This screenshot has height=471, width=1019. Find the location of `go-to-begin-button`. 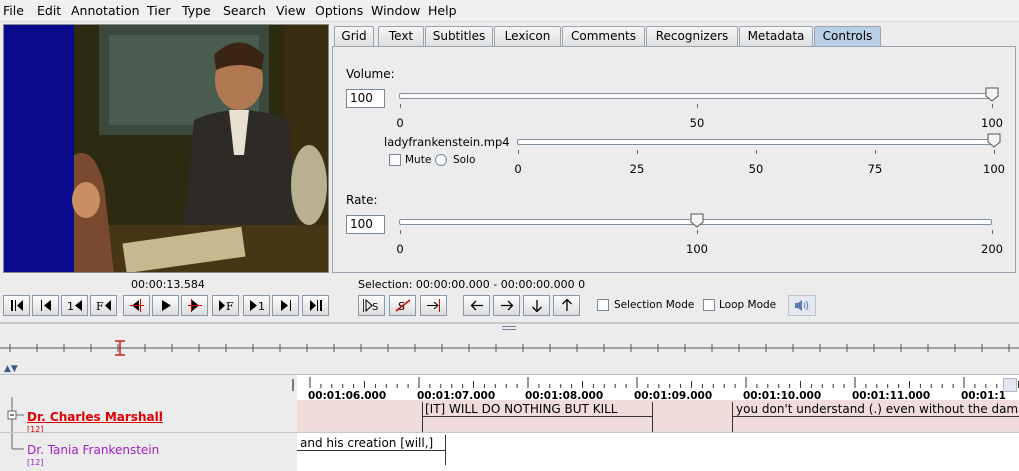

go-to-begin-button is located at coordinates (16, 305).